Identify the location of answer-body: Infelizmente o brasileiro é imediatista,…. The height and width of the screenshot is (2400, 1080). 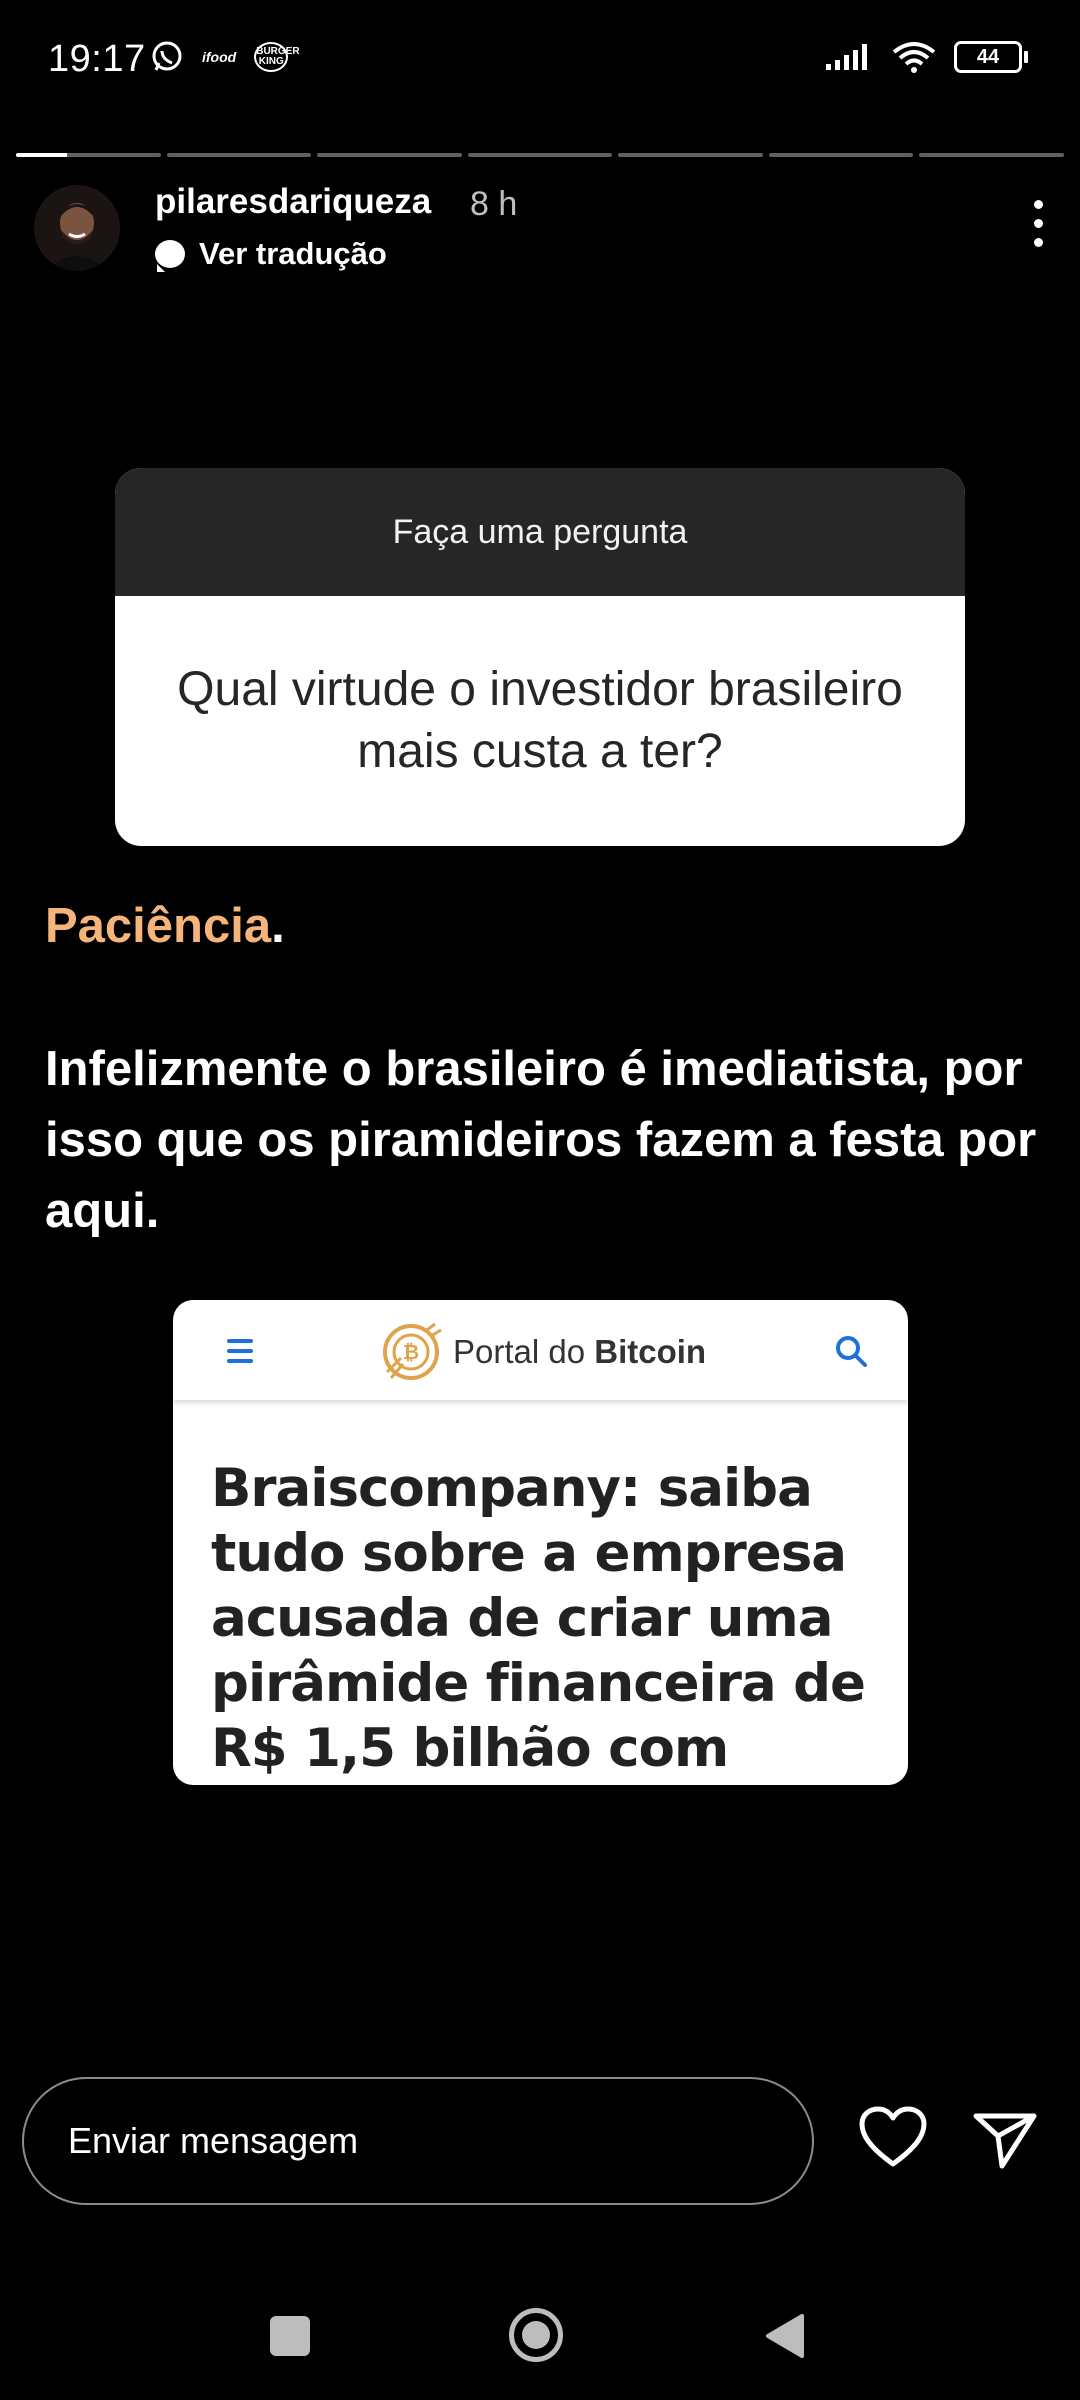
(541, 1140).